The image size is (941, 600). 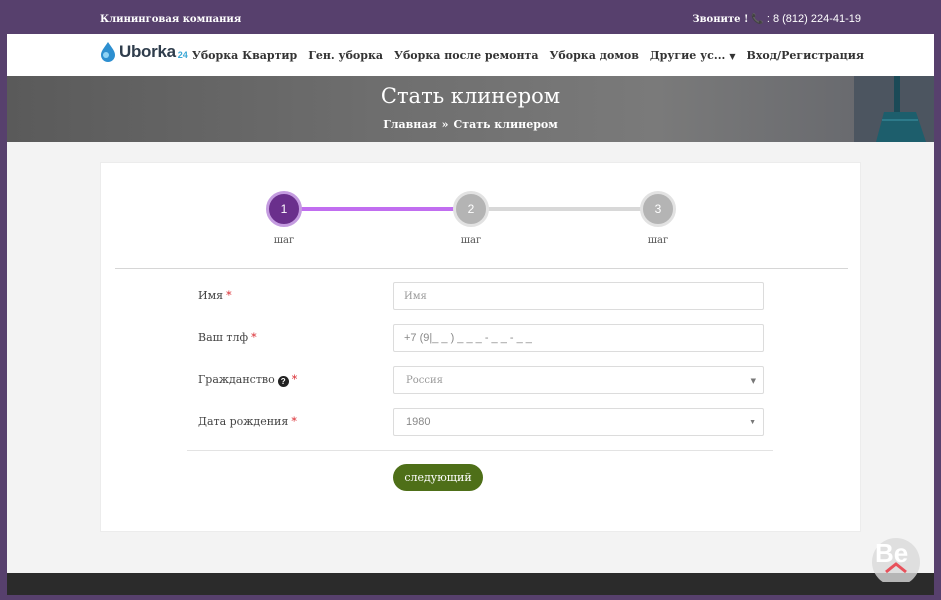 I want to click on nav-item-other-services: Другие ус... ▼, so click(x=693, y=55).